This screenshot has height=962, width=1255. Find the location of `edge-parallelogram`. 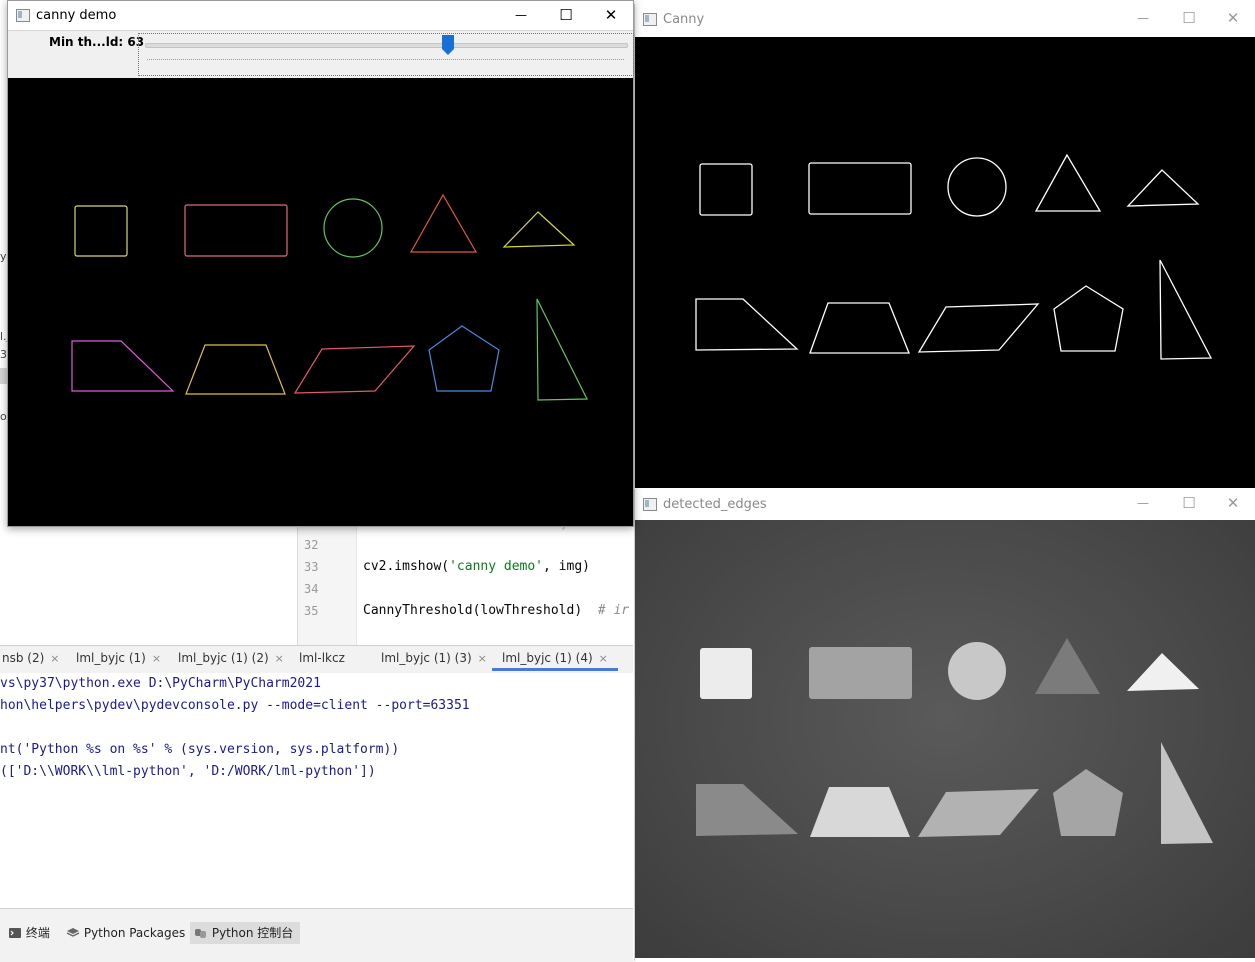

edge-parallelogram is located at coordinates (978, 328).